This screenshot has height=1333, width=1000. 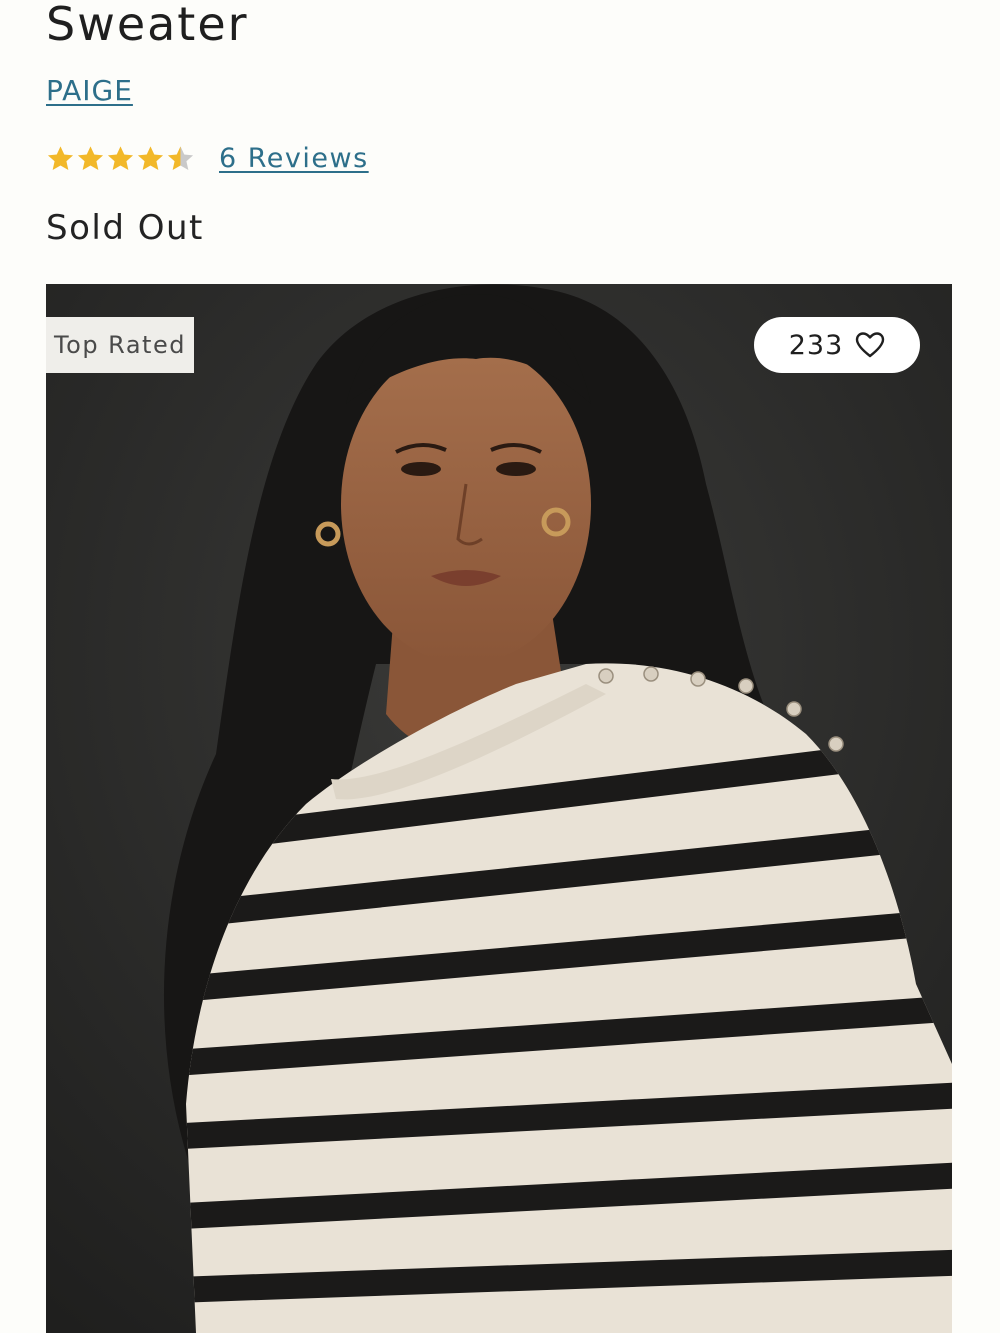 I want to click on rating-row: 6 Reviews, so click(x=207, y=158).